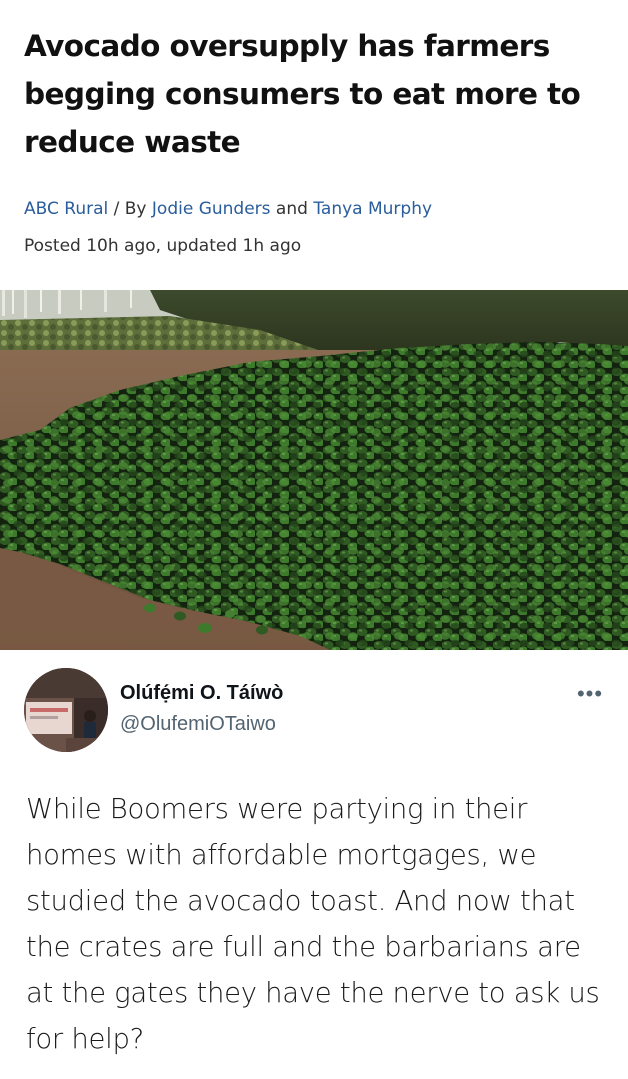  Describe the element at coordinates (130, 209) in the screenshot. I see `byline-separator: / By` at that location.